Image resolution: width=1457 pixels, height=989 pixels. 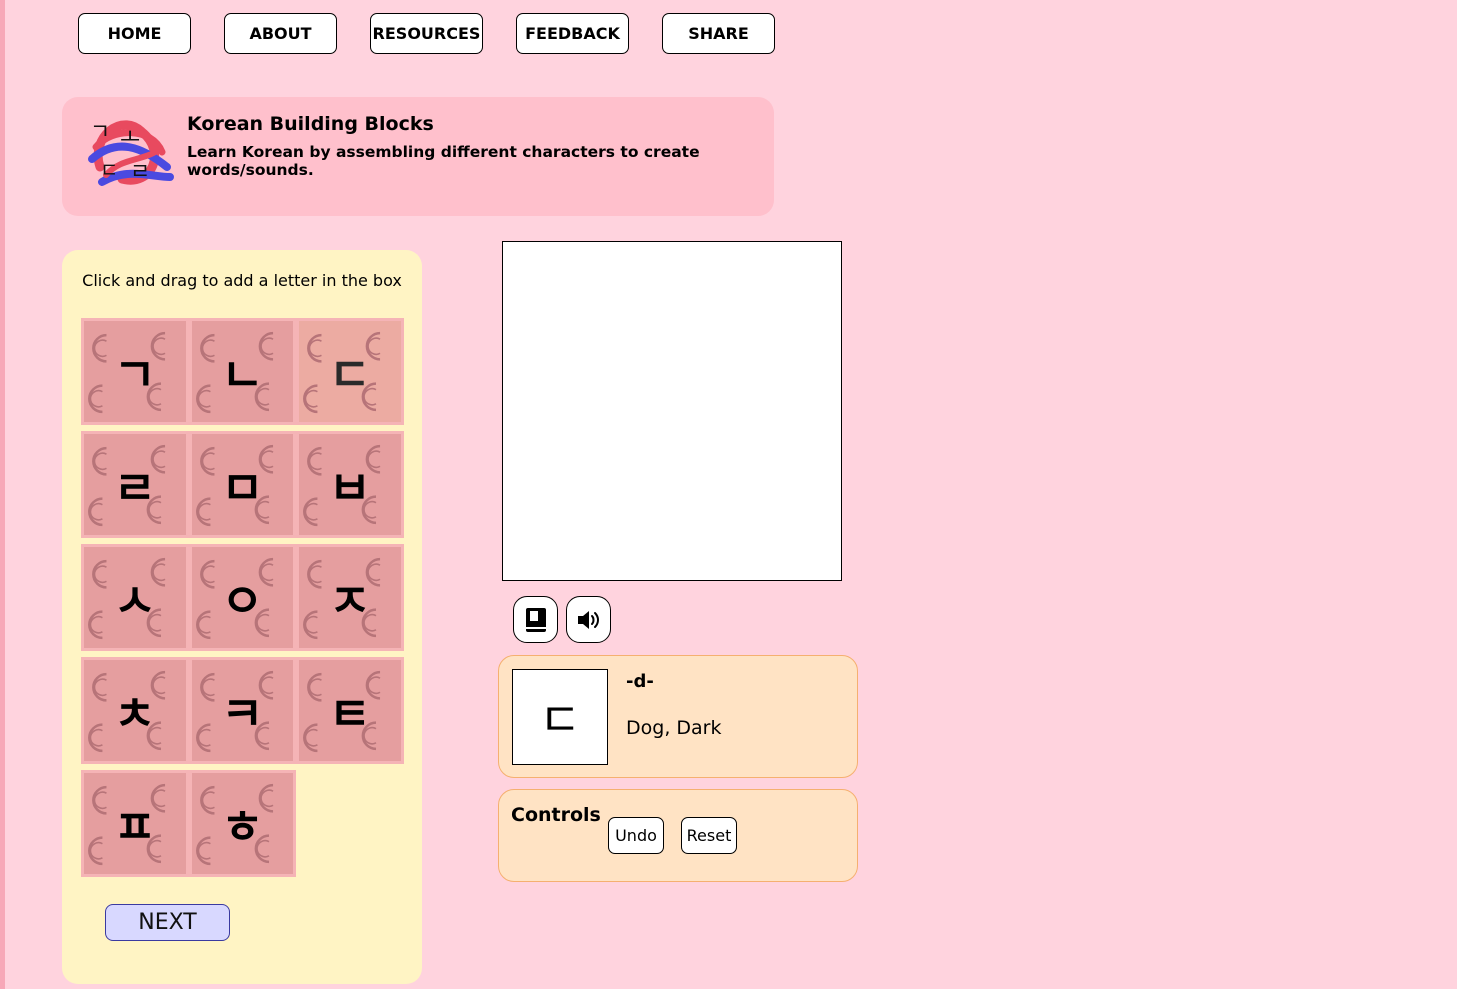 What do you see at coordinates (678, 716) in the screenshot?
I see `letter-info-card: ㄷ -d- Dog, Dark` at bounding box center [678, 716].